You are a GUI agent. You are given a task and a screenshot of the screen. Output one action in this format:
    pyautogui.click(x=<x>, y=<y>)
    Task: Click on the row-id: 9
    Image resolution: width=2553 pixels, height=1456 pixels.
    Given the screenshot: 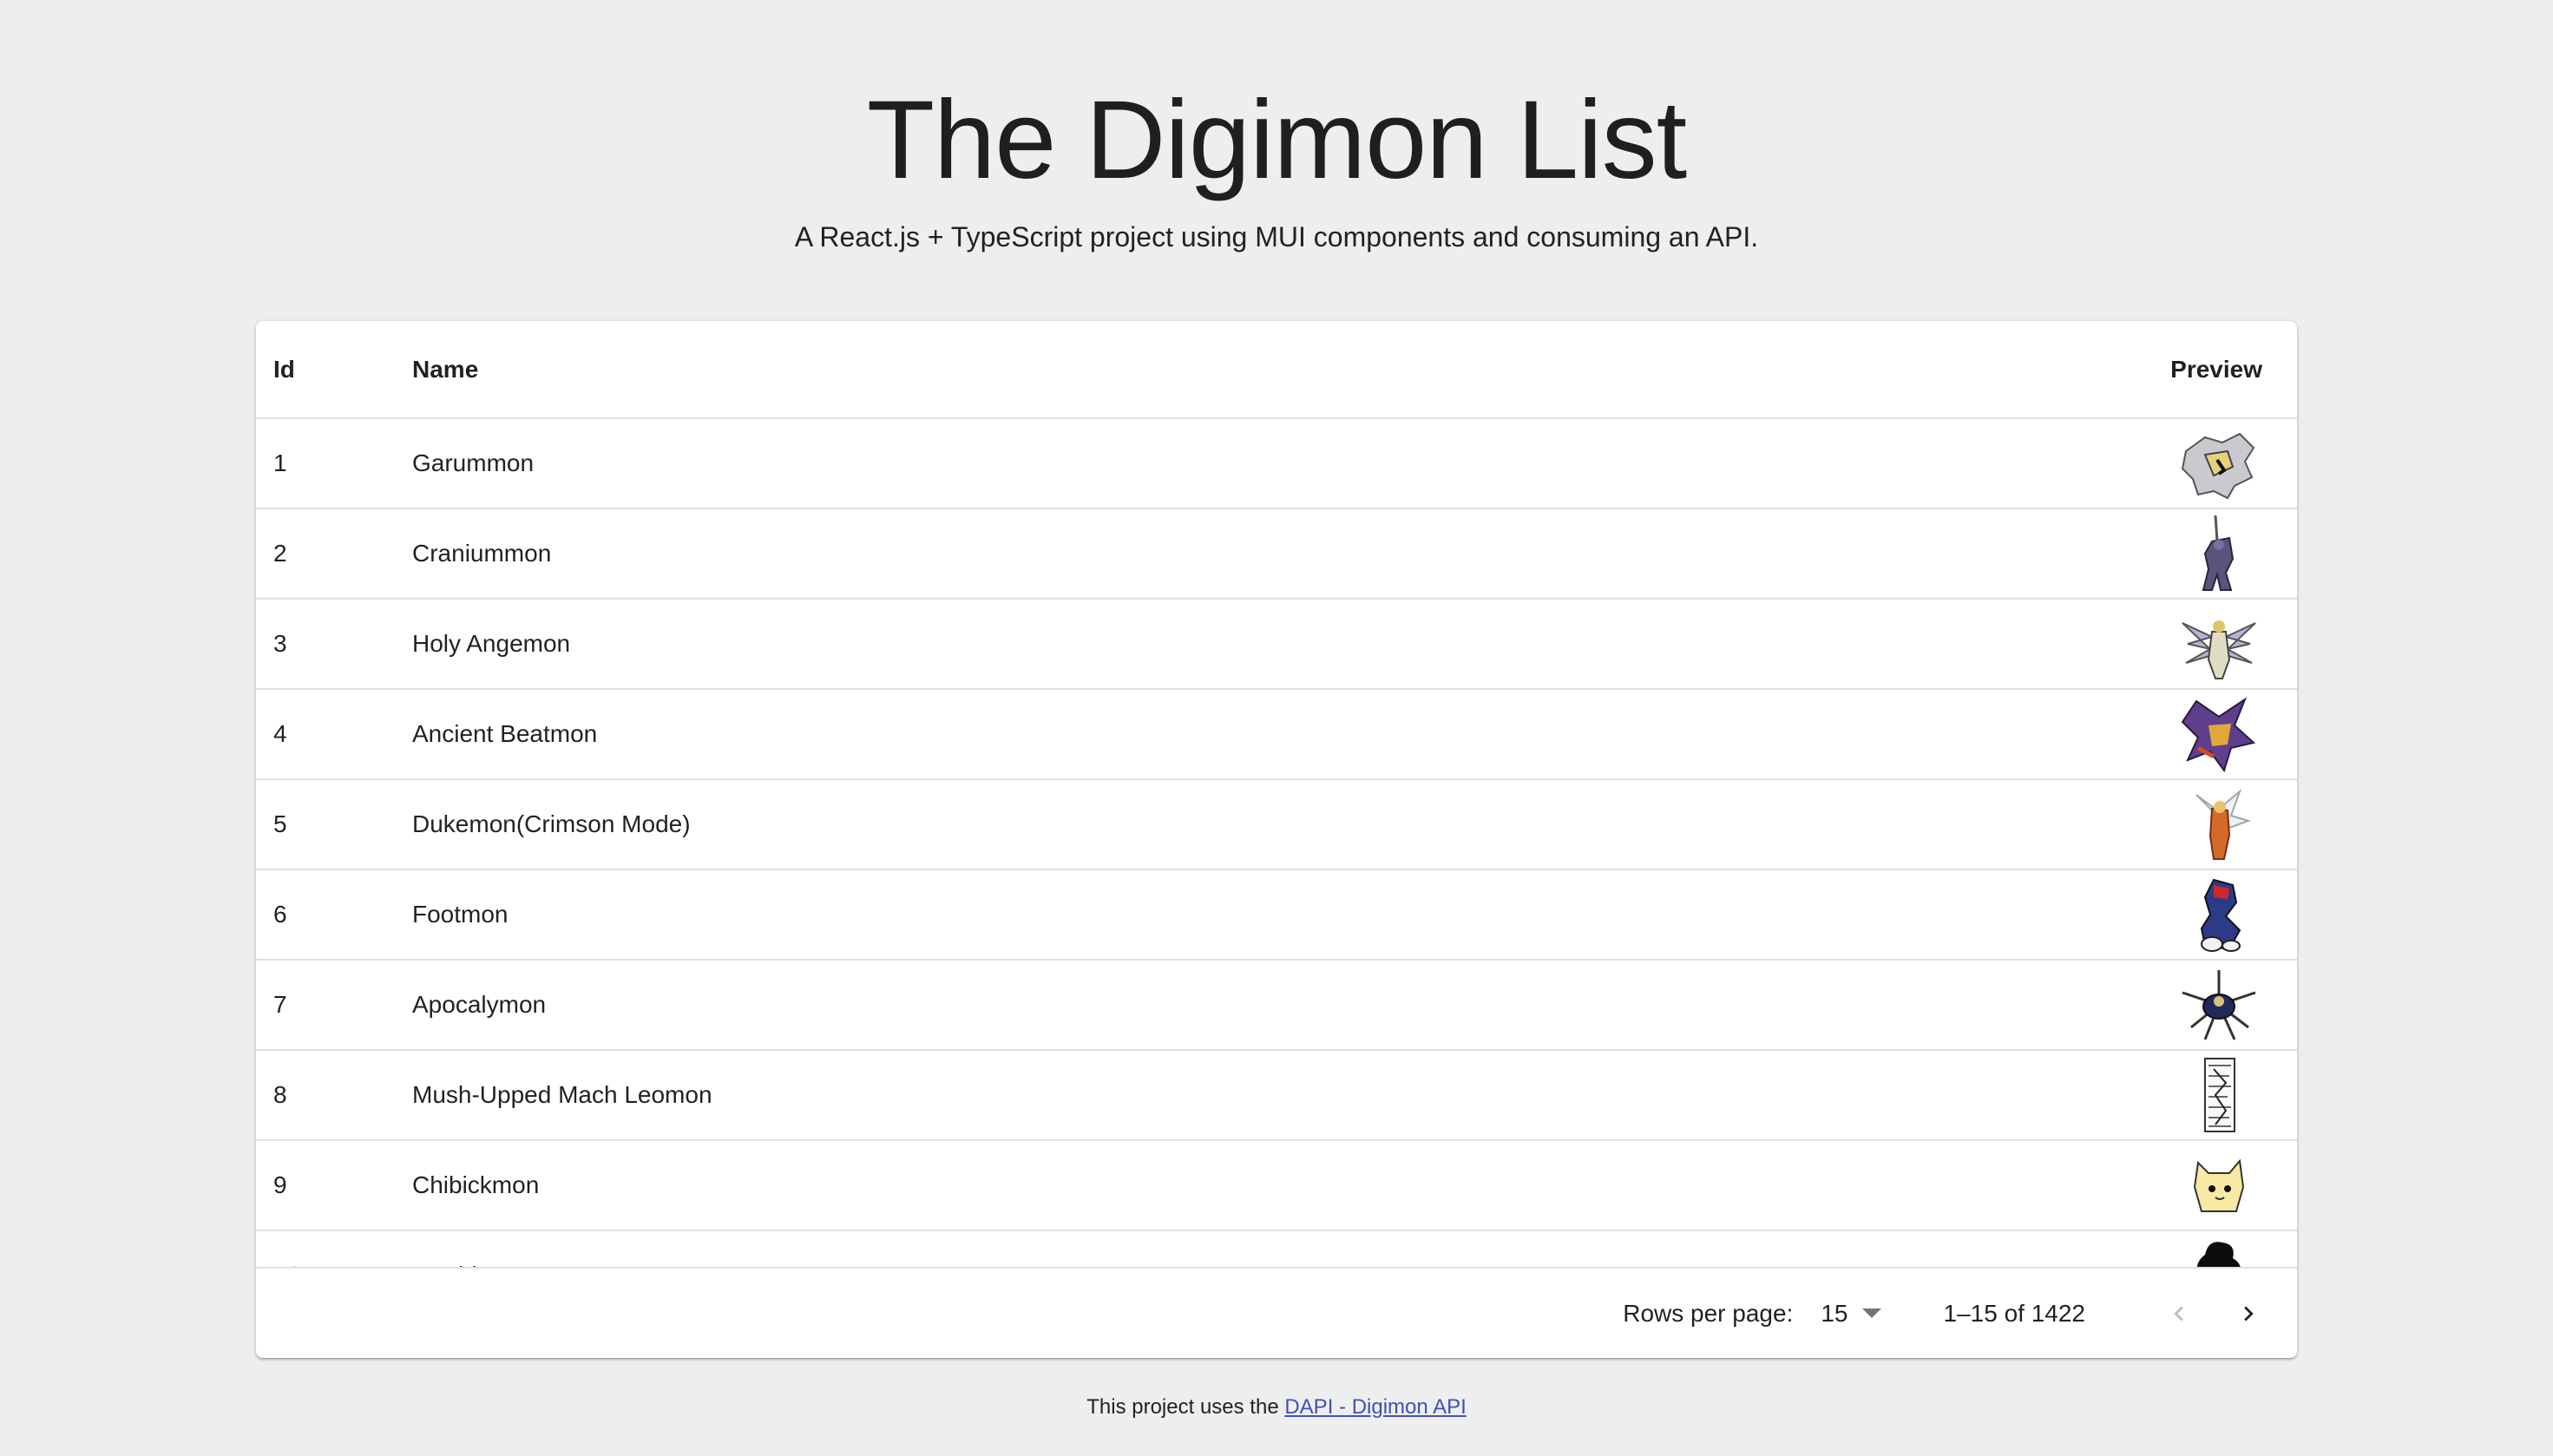 What is the action you would take?
    pyautogui.click(x=326, y=1185)
    